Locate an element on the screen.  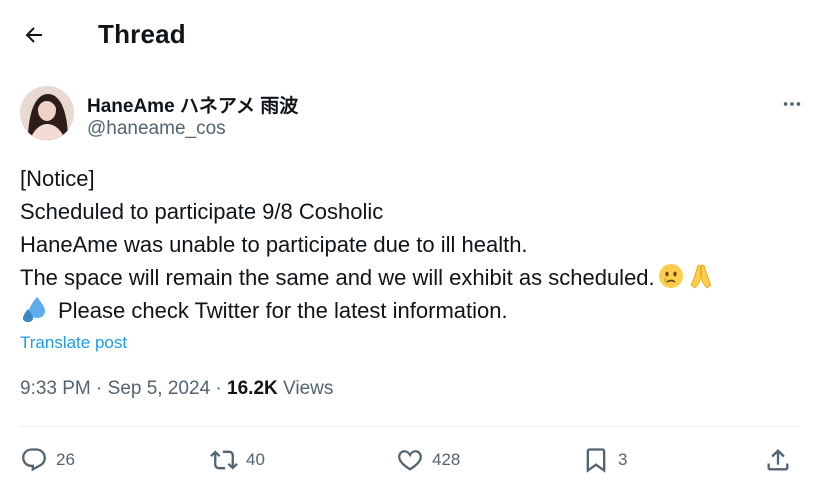
bookmark-button: 3 is located at coordinates (604, 460).